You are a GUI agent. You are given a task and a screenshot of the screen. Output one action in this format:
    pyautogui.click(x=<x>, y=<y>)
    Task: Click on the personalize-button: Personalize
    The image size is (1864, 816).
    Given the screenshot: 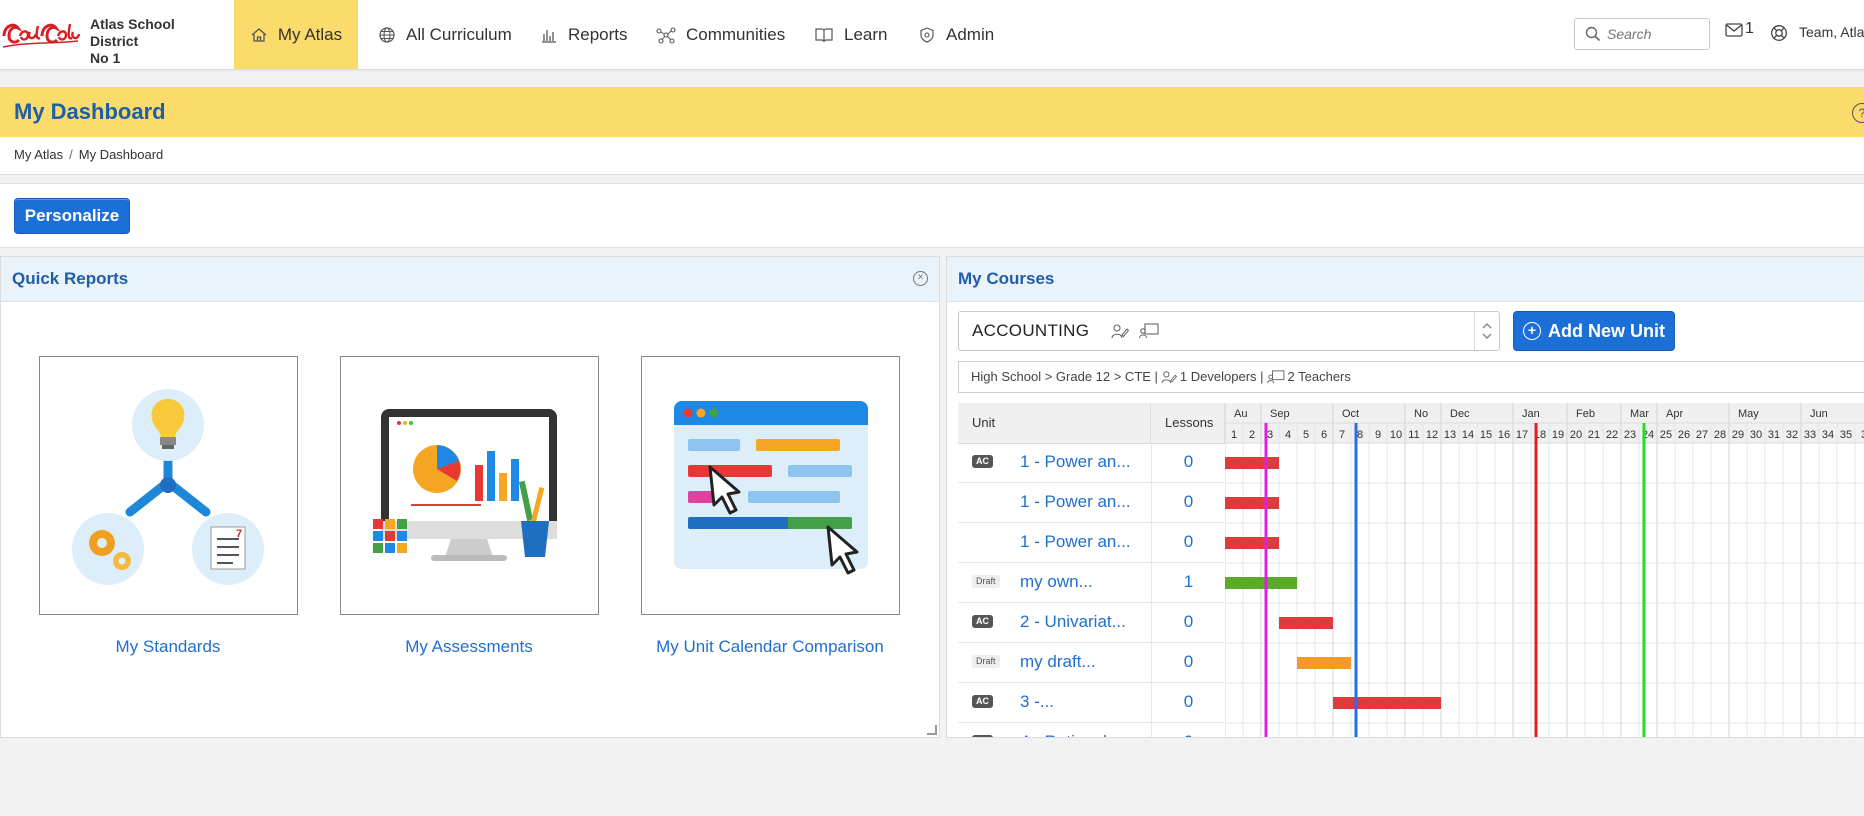 What is the action you would take?
    pyautogui.click(x=72, y=216)
    